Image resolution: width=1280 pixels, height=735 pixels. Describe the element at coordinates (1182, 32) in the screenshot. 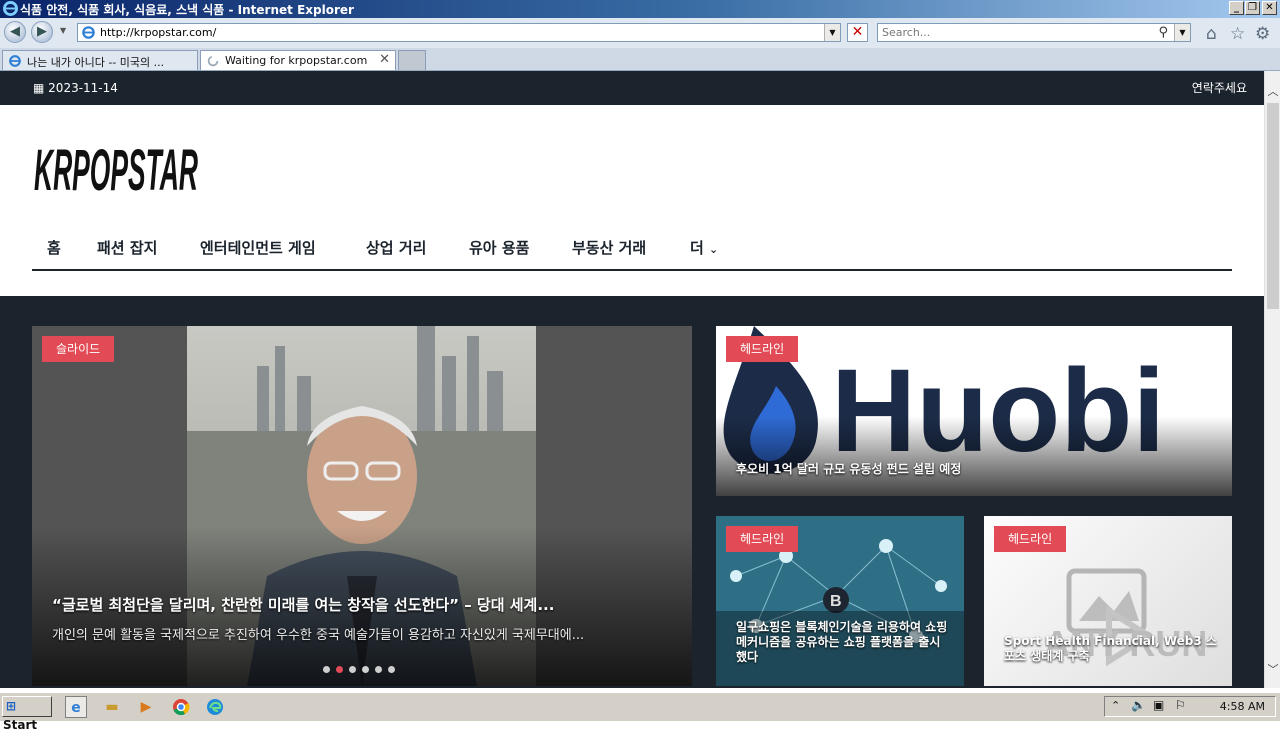

I see `search-dropdown-icon: ▼` at that location.